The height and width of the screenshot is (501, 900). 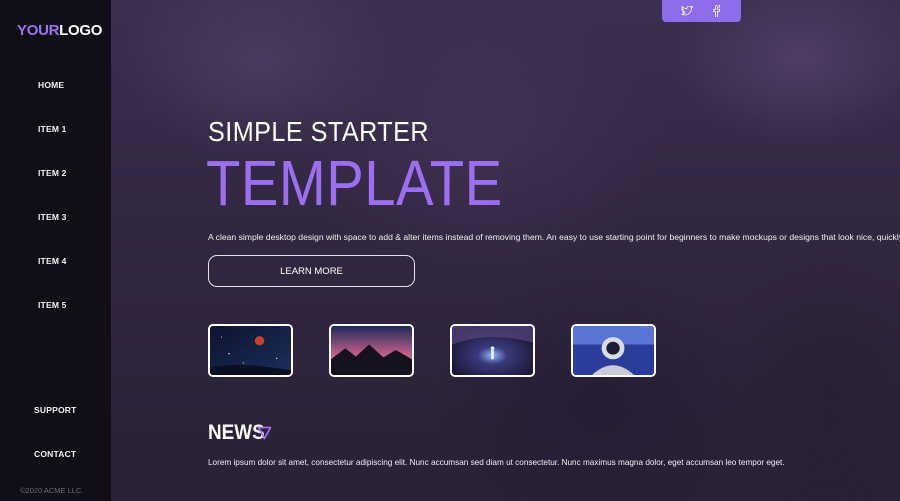 I want to click on twitter-icon, so click(x=687, y=11).